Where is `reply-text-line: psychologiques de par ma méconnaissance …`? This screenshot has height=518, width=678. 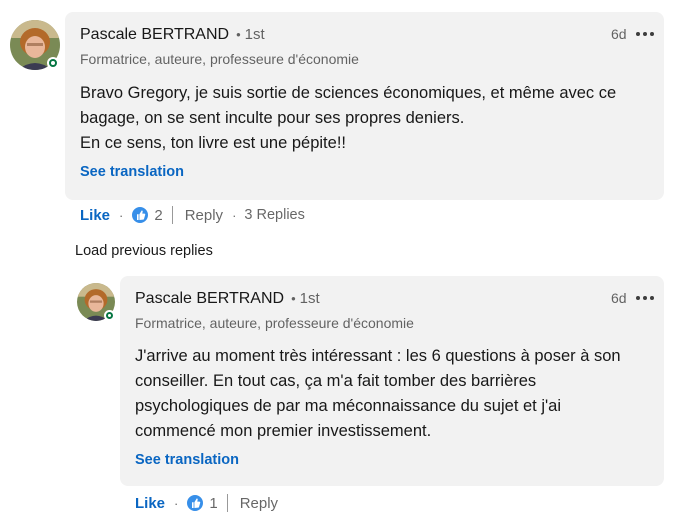 reply-text-line: psychologiques de par ma méconnaissance … is located at coordinates (348, 406).